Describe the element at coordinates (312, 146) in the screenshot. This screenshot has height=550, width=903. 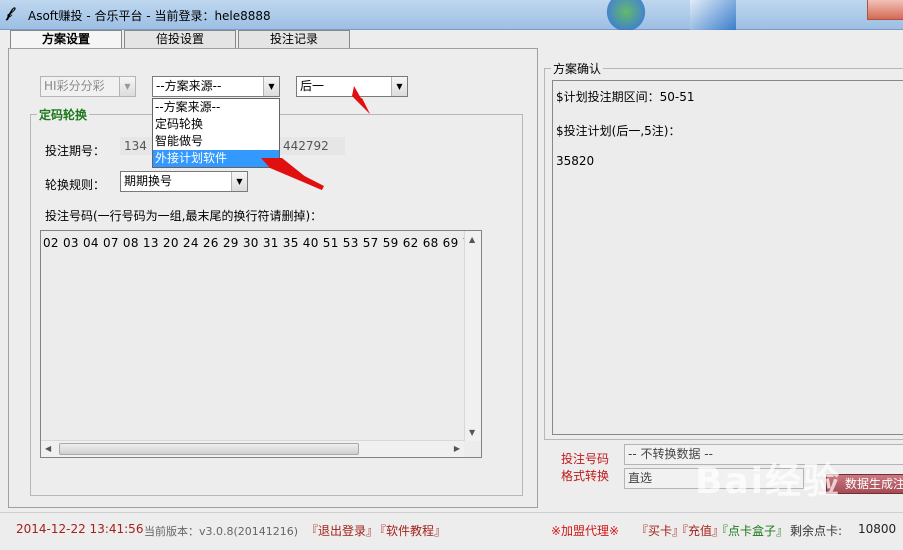
I see `period-value-right: 442792` at that location.